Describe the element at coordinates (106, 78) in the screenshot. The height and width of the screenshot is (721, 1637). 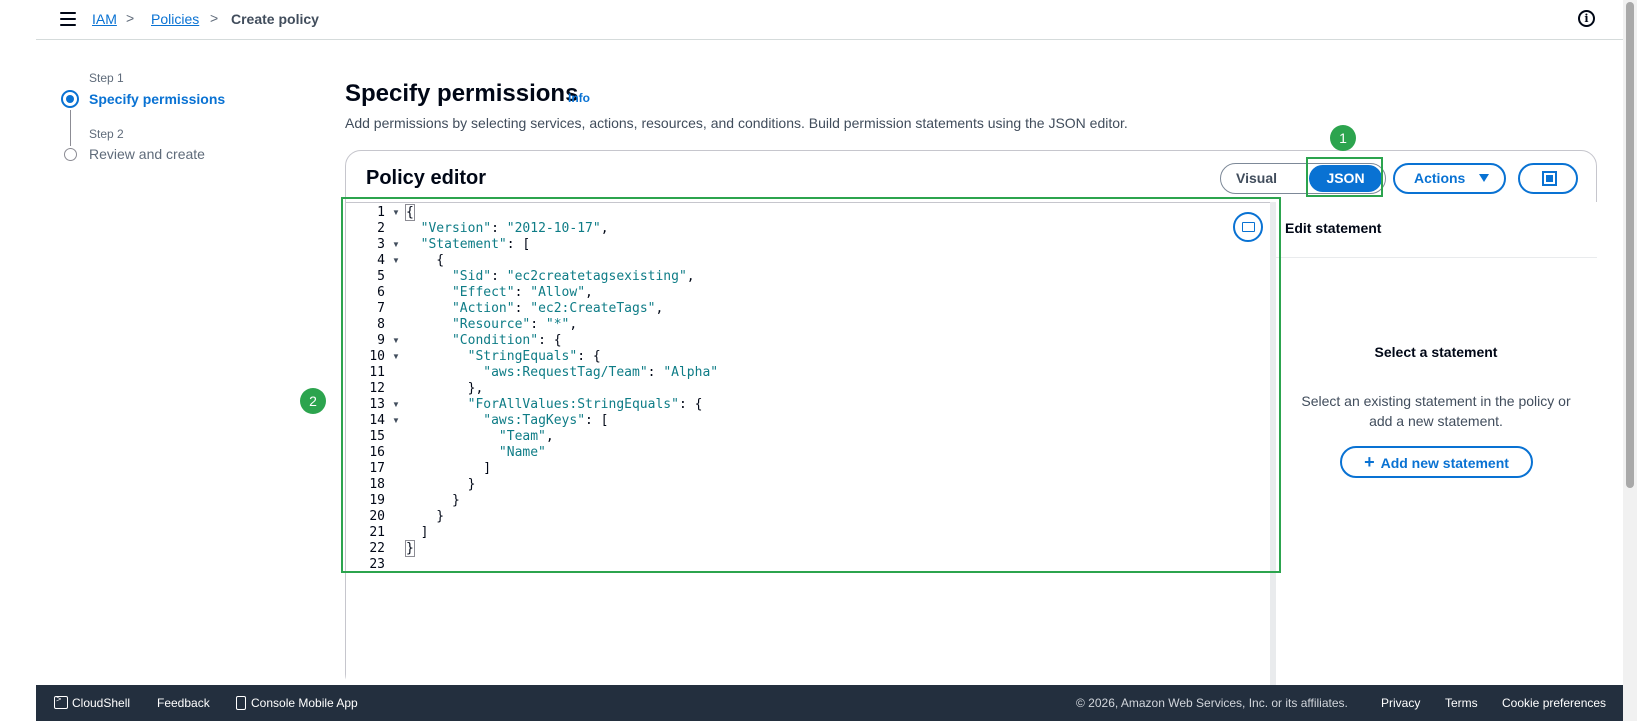
I see `step-1-label: Step 1` at that location.